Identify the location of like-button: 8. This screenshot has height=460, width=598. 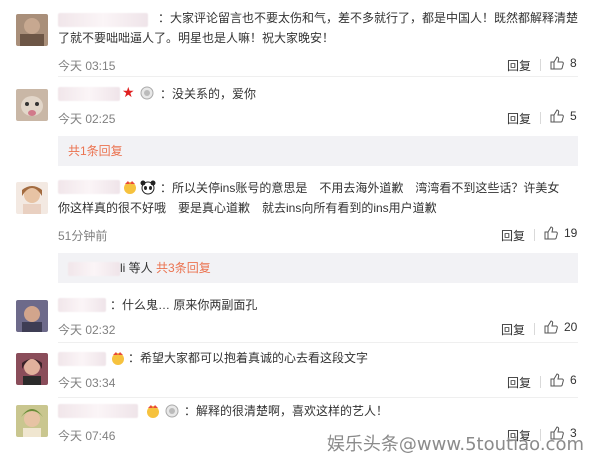
(563, 63).